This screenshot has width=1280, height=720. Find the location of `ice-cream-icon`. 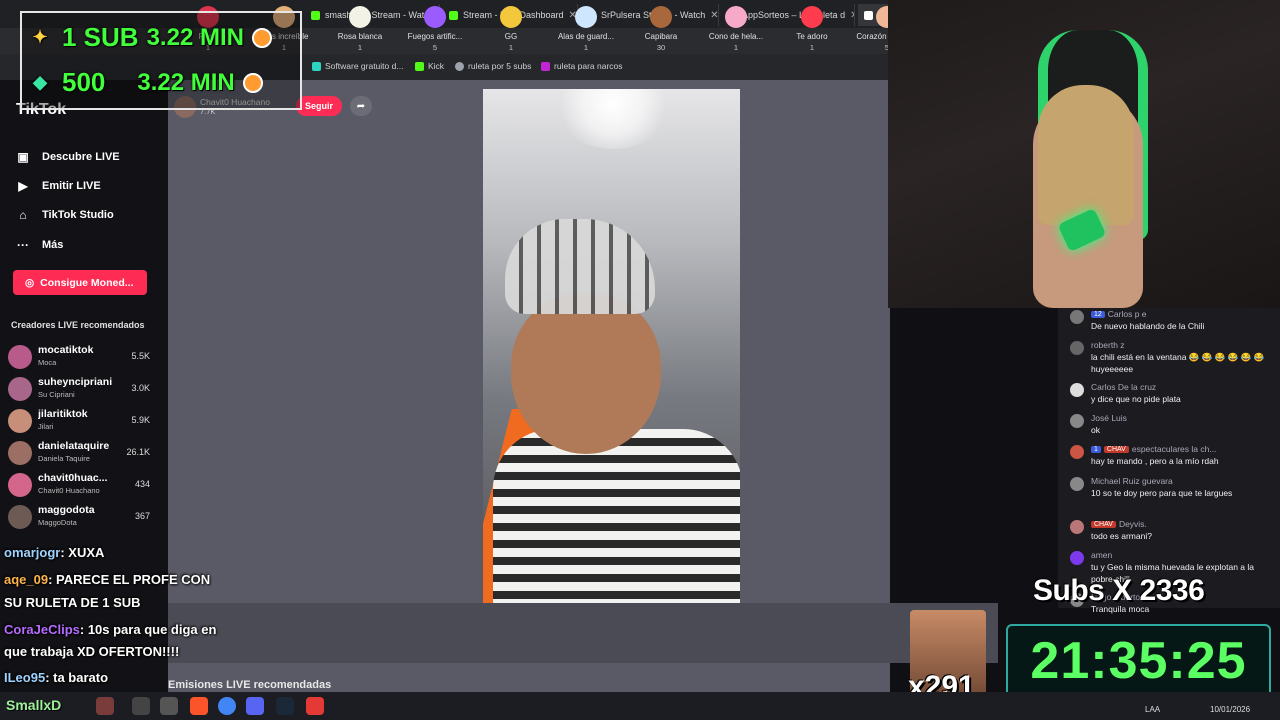

ice-cream-icon is located at coordinates (736, 17).